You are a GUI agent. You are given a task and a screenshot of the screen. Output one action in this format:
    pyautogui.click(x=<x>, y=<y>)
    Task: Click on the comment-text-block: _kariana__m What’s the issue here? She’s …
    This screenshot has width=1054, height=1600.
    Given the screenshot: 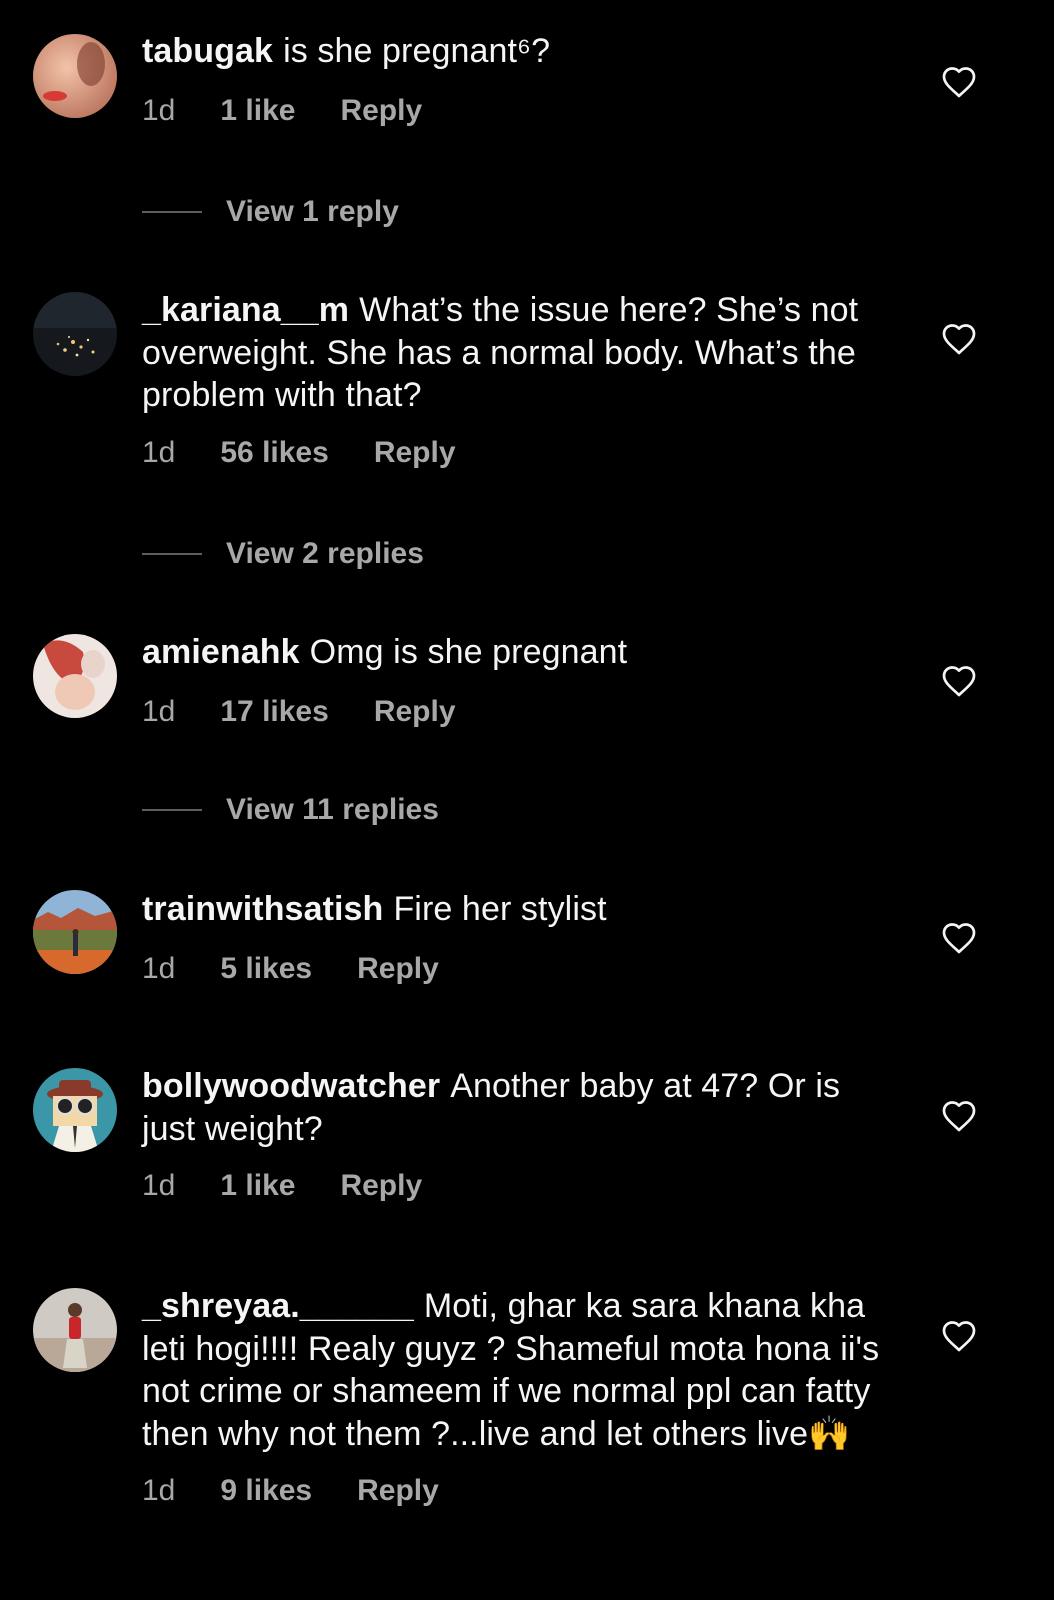 What is the action you would take?
    pyautogui.click(x=522, y=353)
    